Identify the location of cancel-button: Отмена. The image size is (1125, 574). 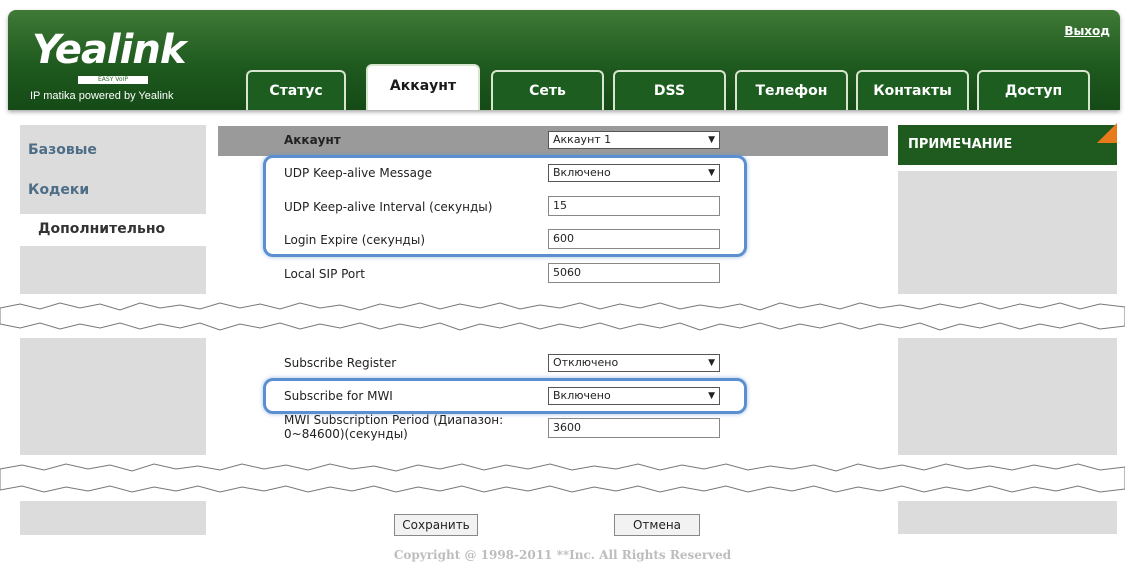
(657, 525).